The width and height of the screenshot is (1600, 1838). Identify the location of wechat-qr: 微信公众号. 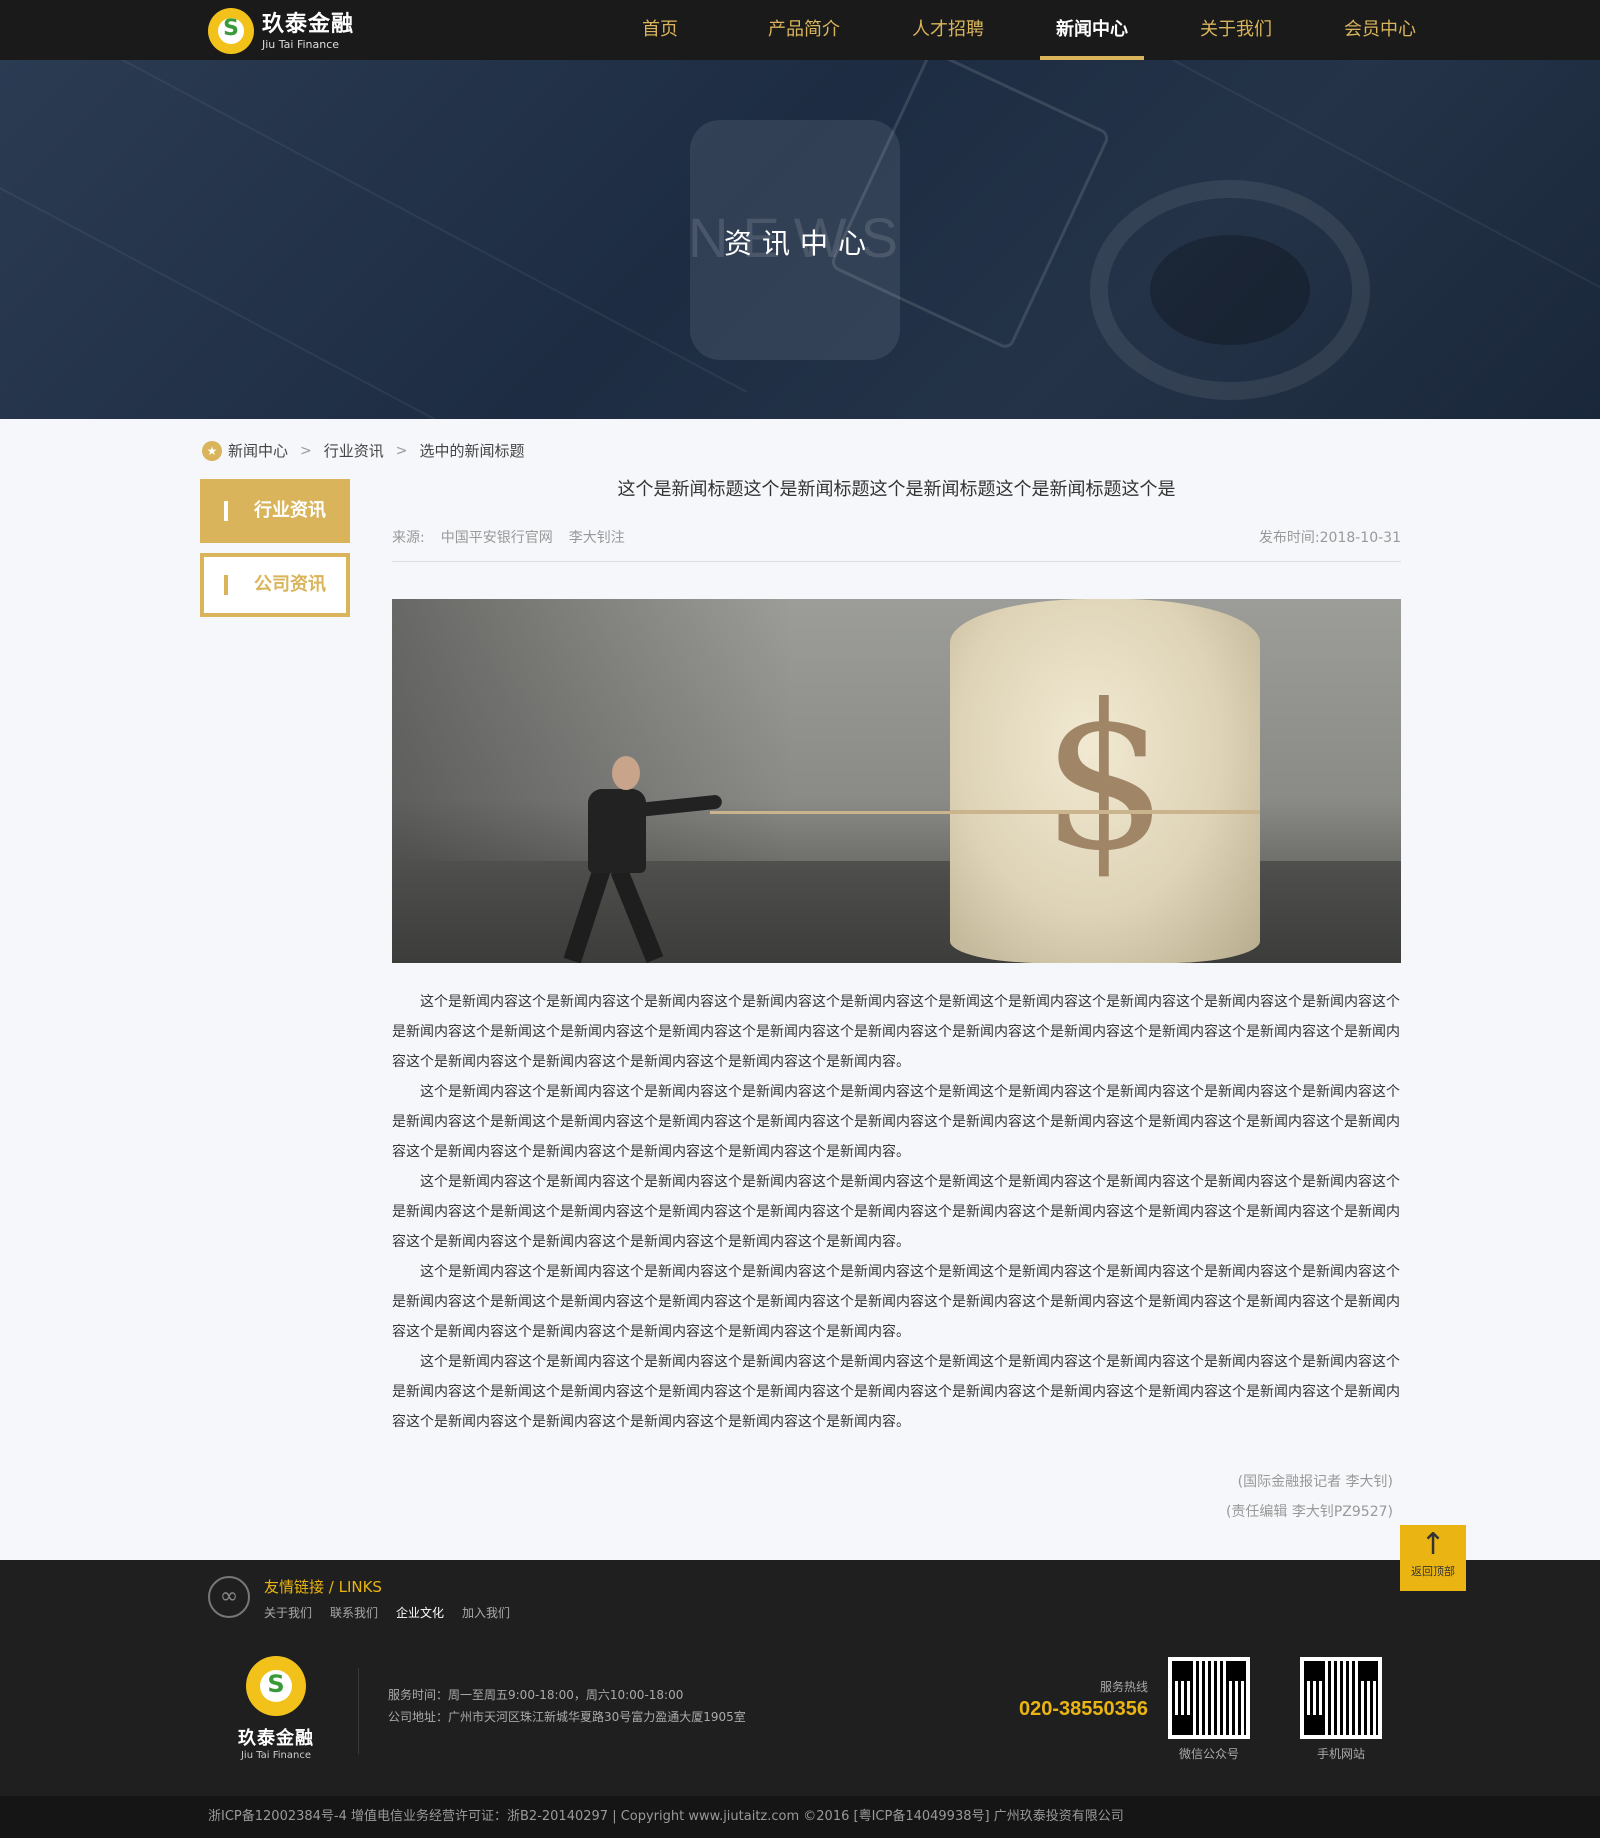
(1209, 1709).